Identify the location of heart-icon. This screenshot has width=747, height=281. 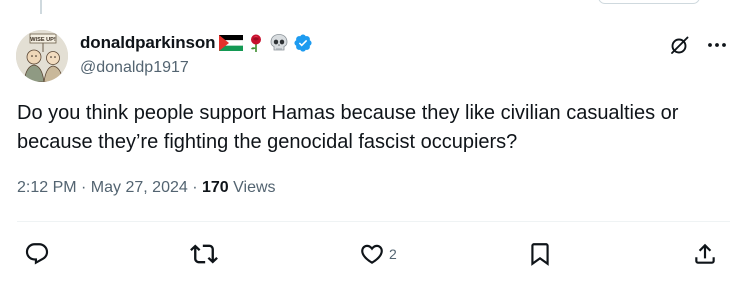
(372, 254).